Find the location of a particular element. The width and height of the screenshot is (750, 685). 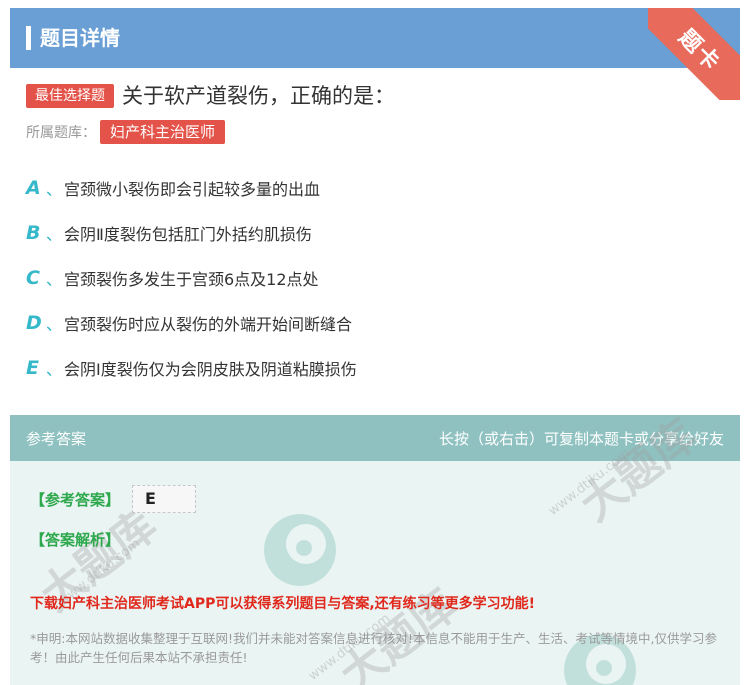

question-bank-line: 所属题库： 妇产科主治医师 is located at coordinates (126, 132).